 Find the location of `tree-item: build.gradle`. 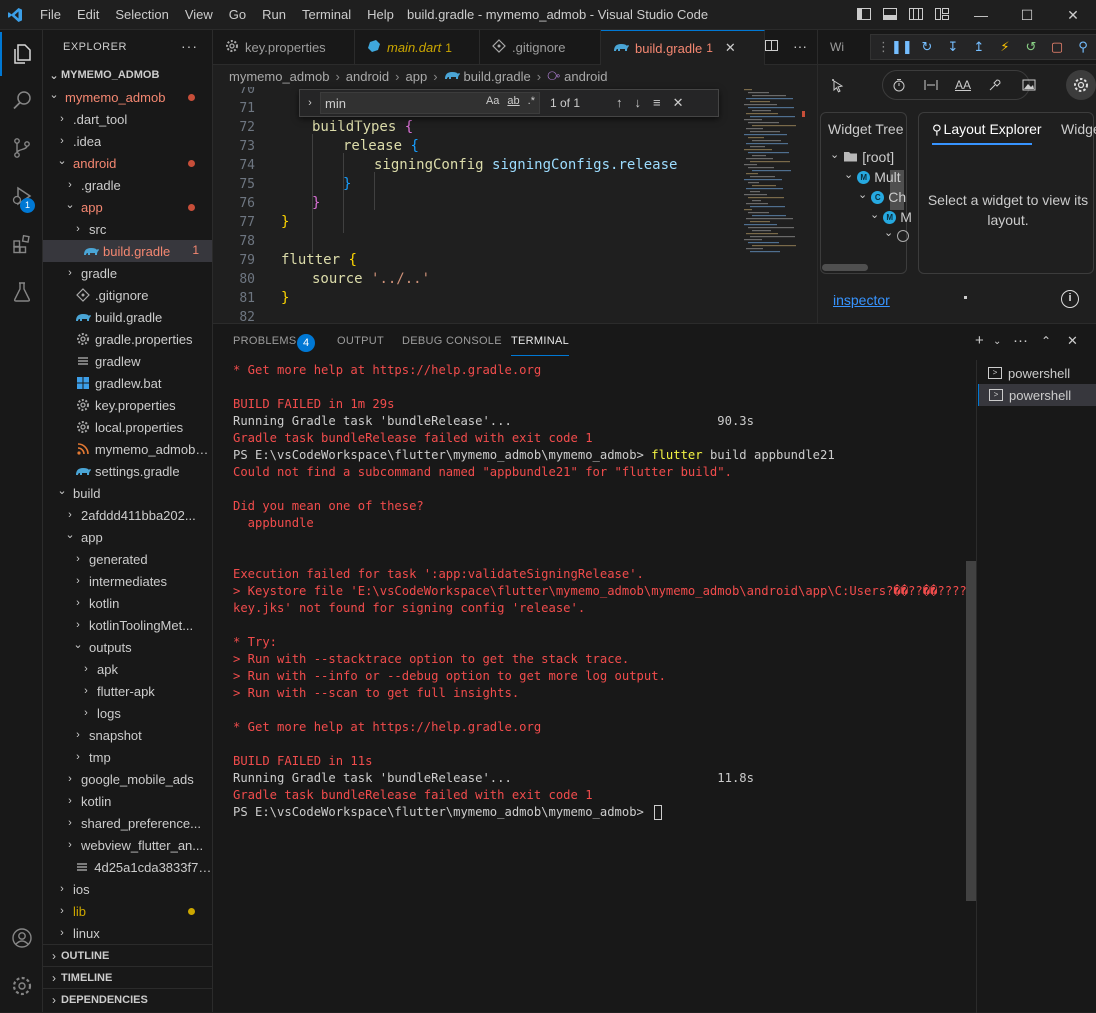

tree-item: build.gradle is located at coordinates (127, 317).